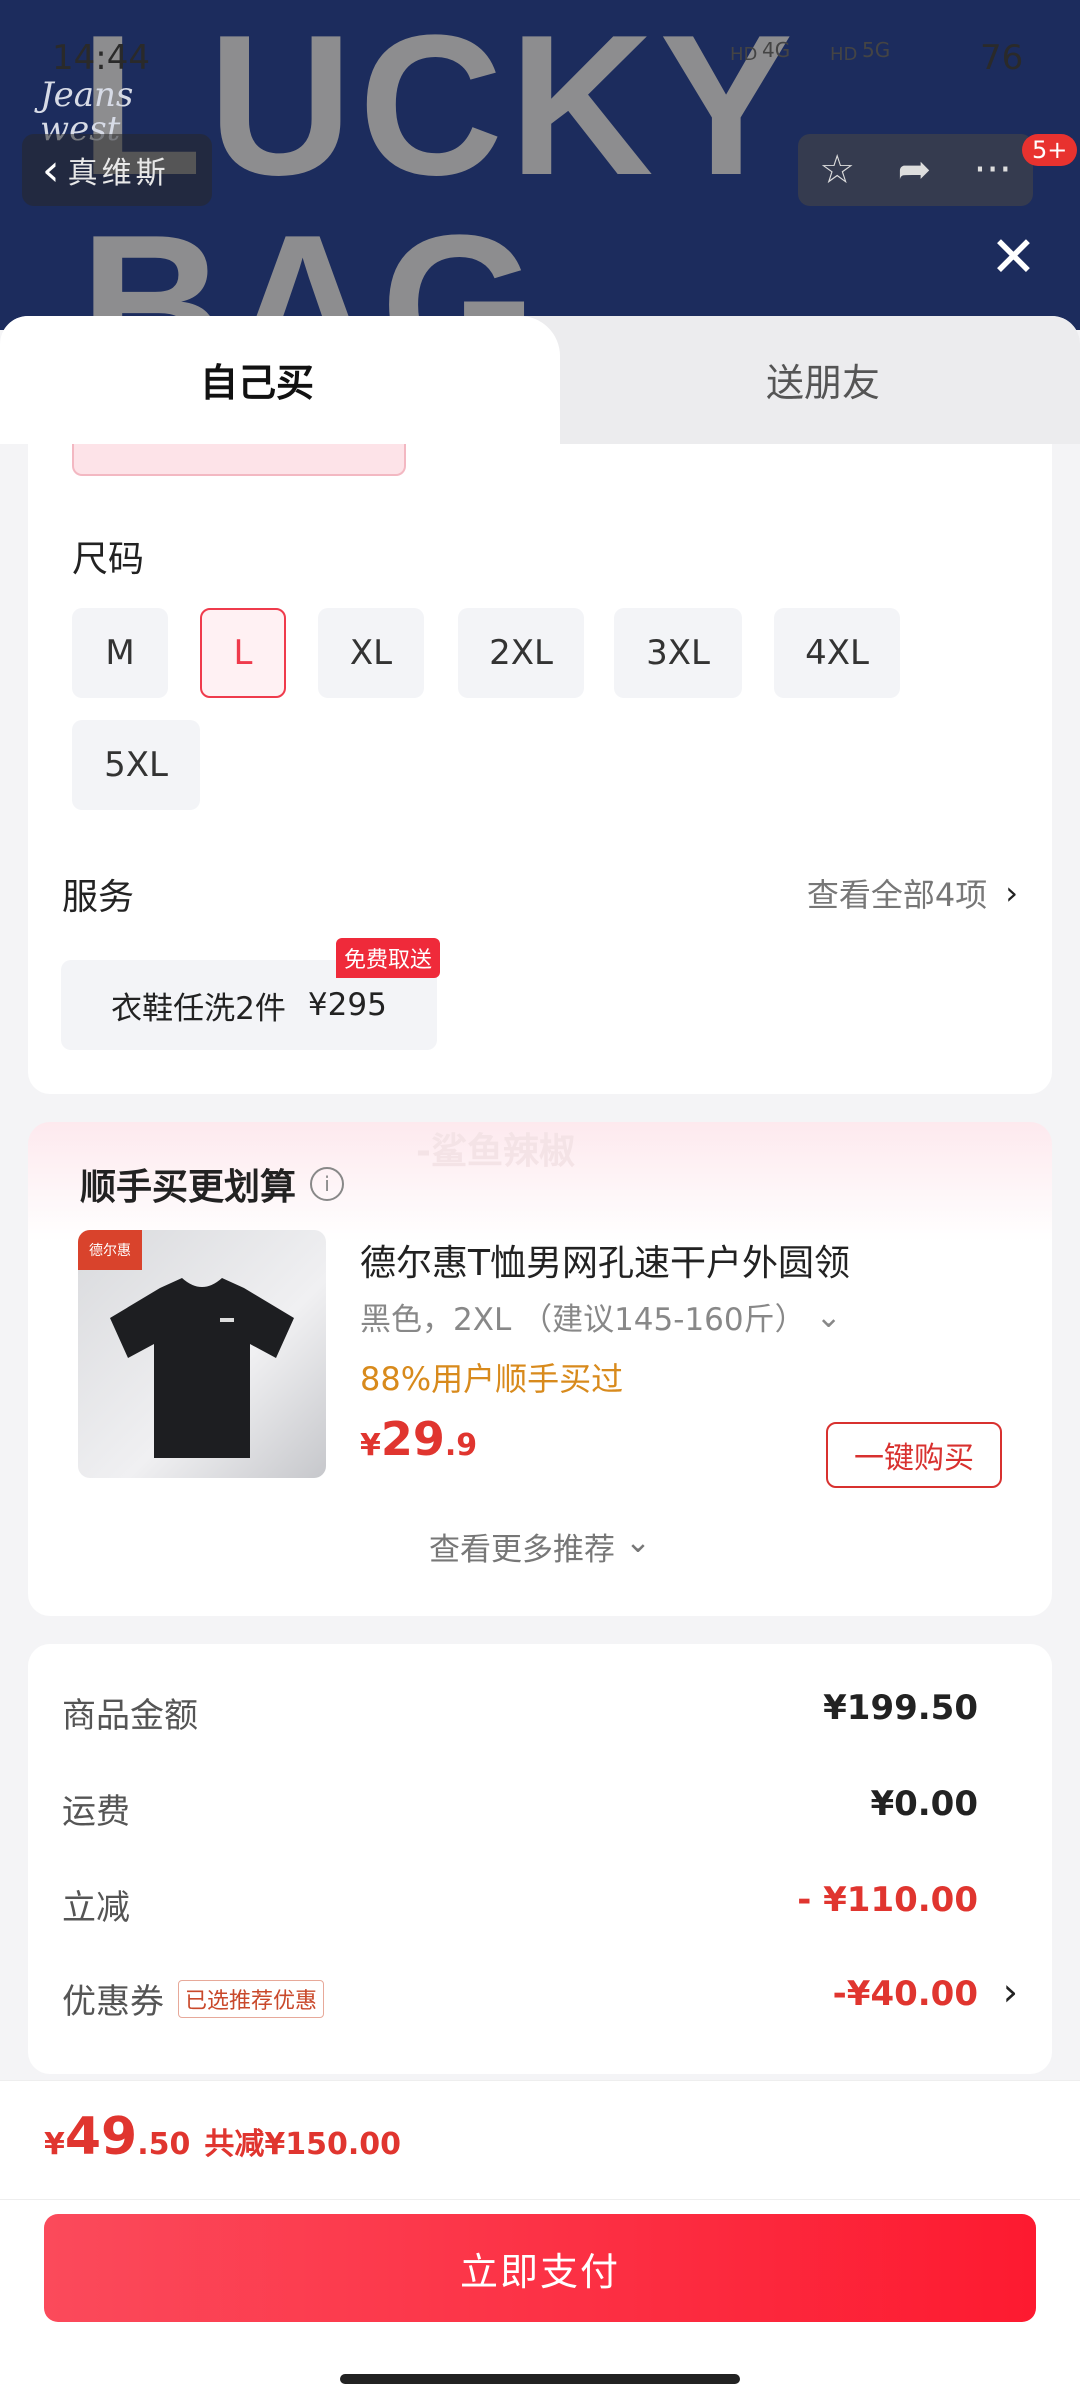  I want to click on header-actions: ☆ ➦ ···, so click(915, 170).